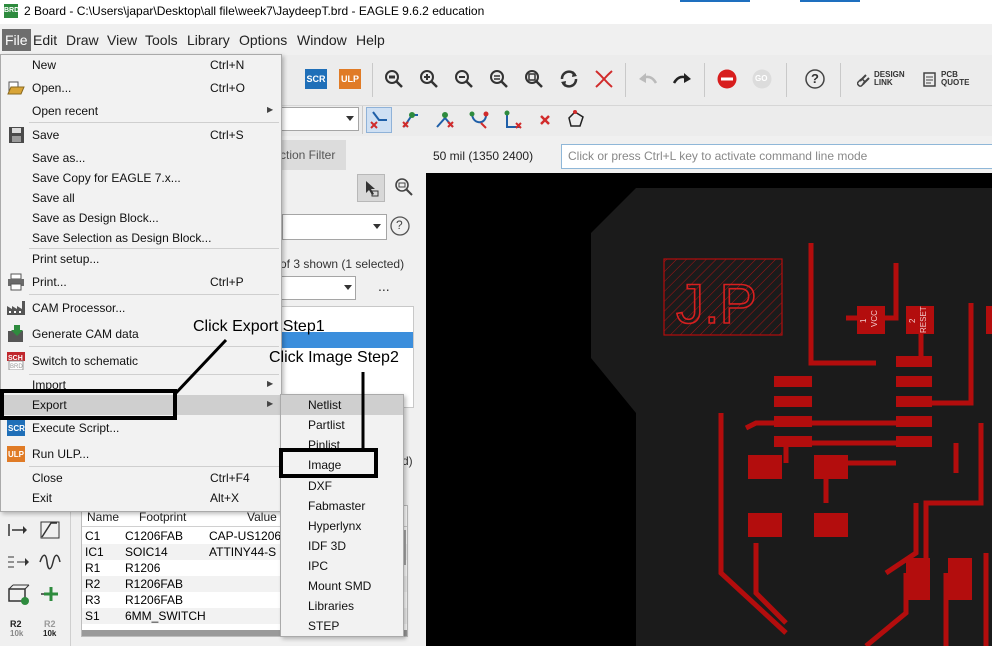  I want to click on annotation-box-export, so click(88, 404).